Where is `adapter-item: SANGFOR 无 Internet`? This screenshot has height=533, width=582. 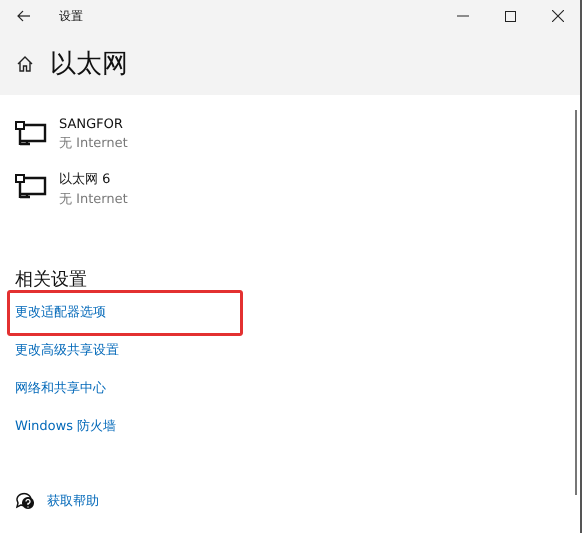
adapter-item: SANGFOR 无 Internet is located at coordinates (297, 134).